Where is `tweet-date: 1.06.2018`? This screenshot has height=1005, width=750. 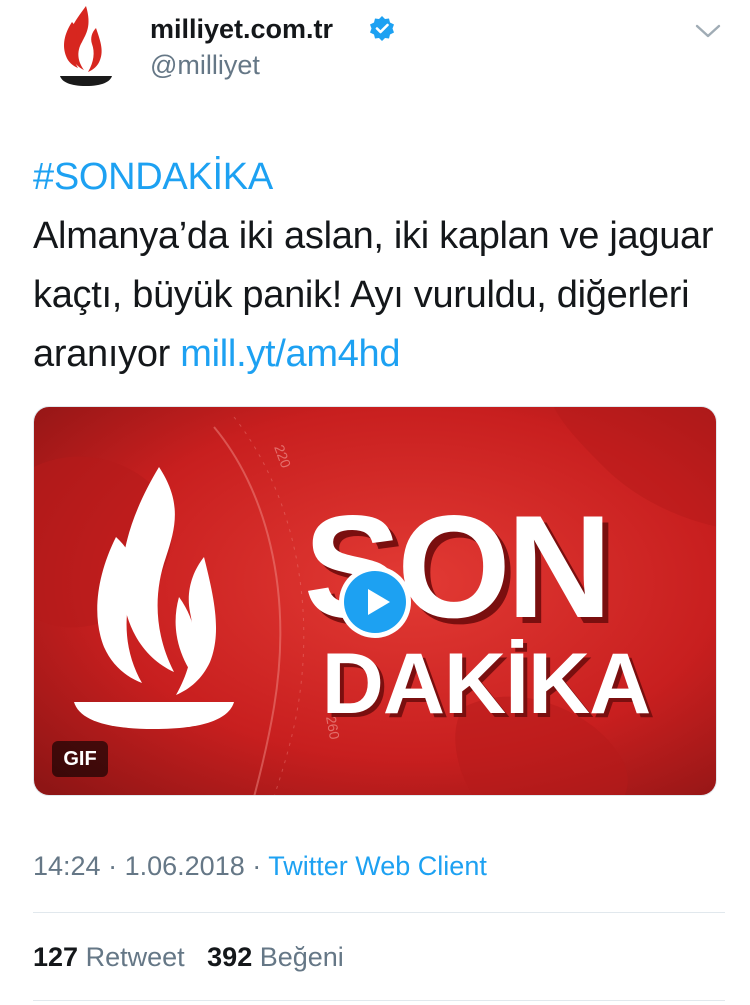 tweet-date: 1.06.2018 is located at coordinates (184, 866).